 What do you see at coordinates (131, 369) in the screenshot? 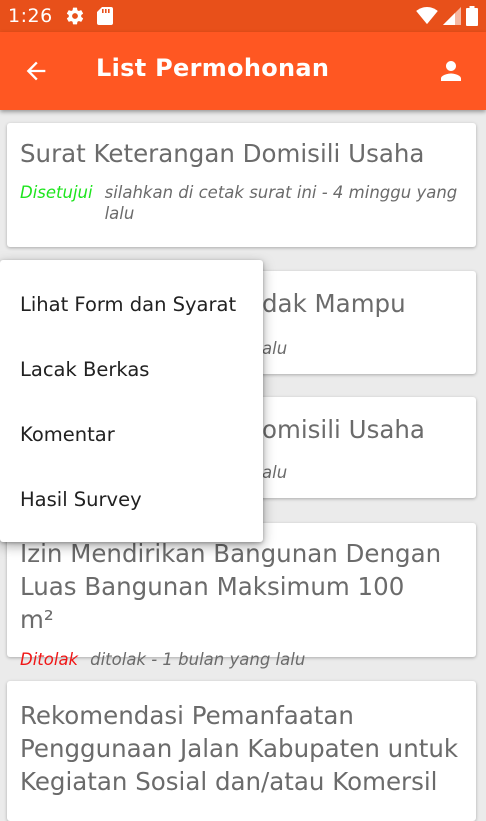
I see `menu-item-track: Lacak Berkas` at bounding box center [131, 369].